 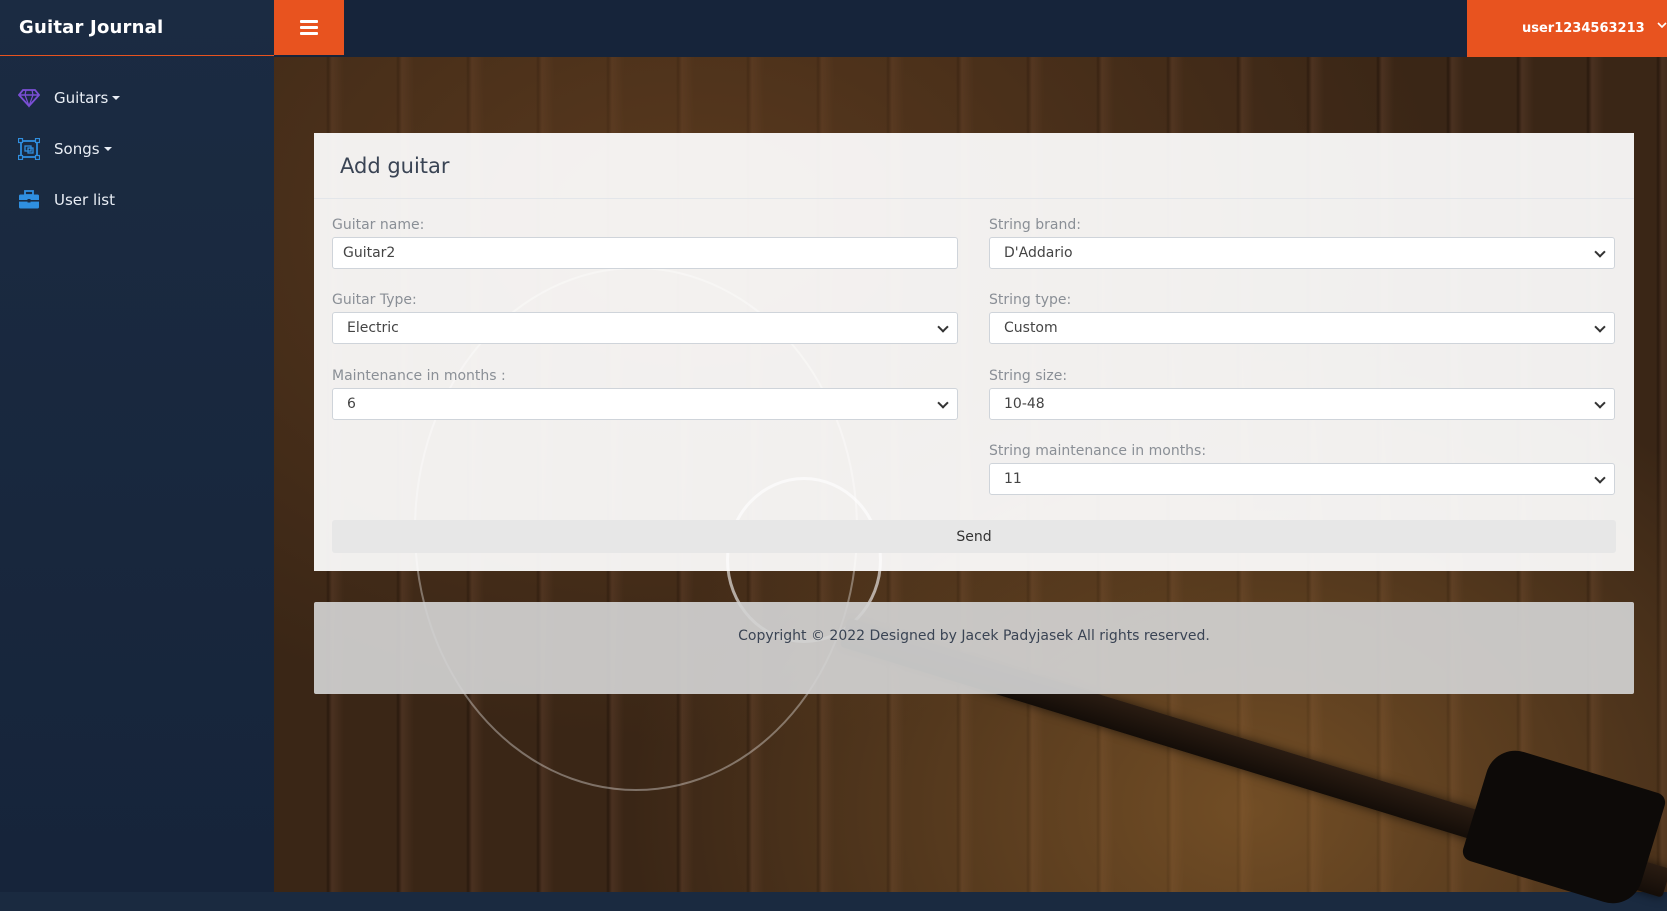 I want to click on sidebar-nav: Guitars Songs User list, so click(x=137, y=148).